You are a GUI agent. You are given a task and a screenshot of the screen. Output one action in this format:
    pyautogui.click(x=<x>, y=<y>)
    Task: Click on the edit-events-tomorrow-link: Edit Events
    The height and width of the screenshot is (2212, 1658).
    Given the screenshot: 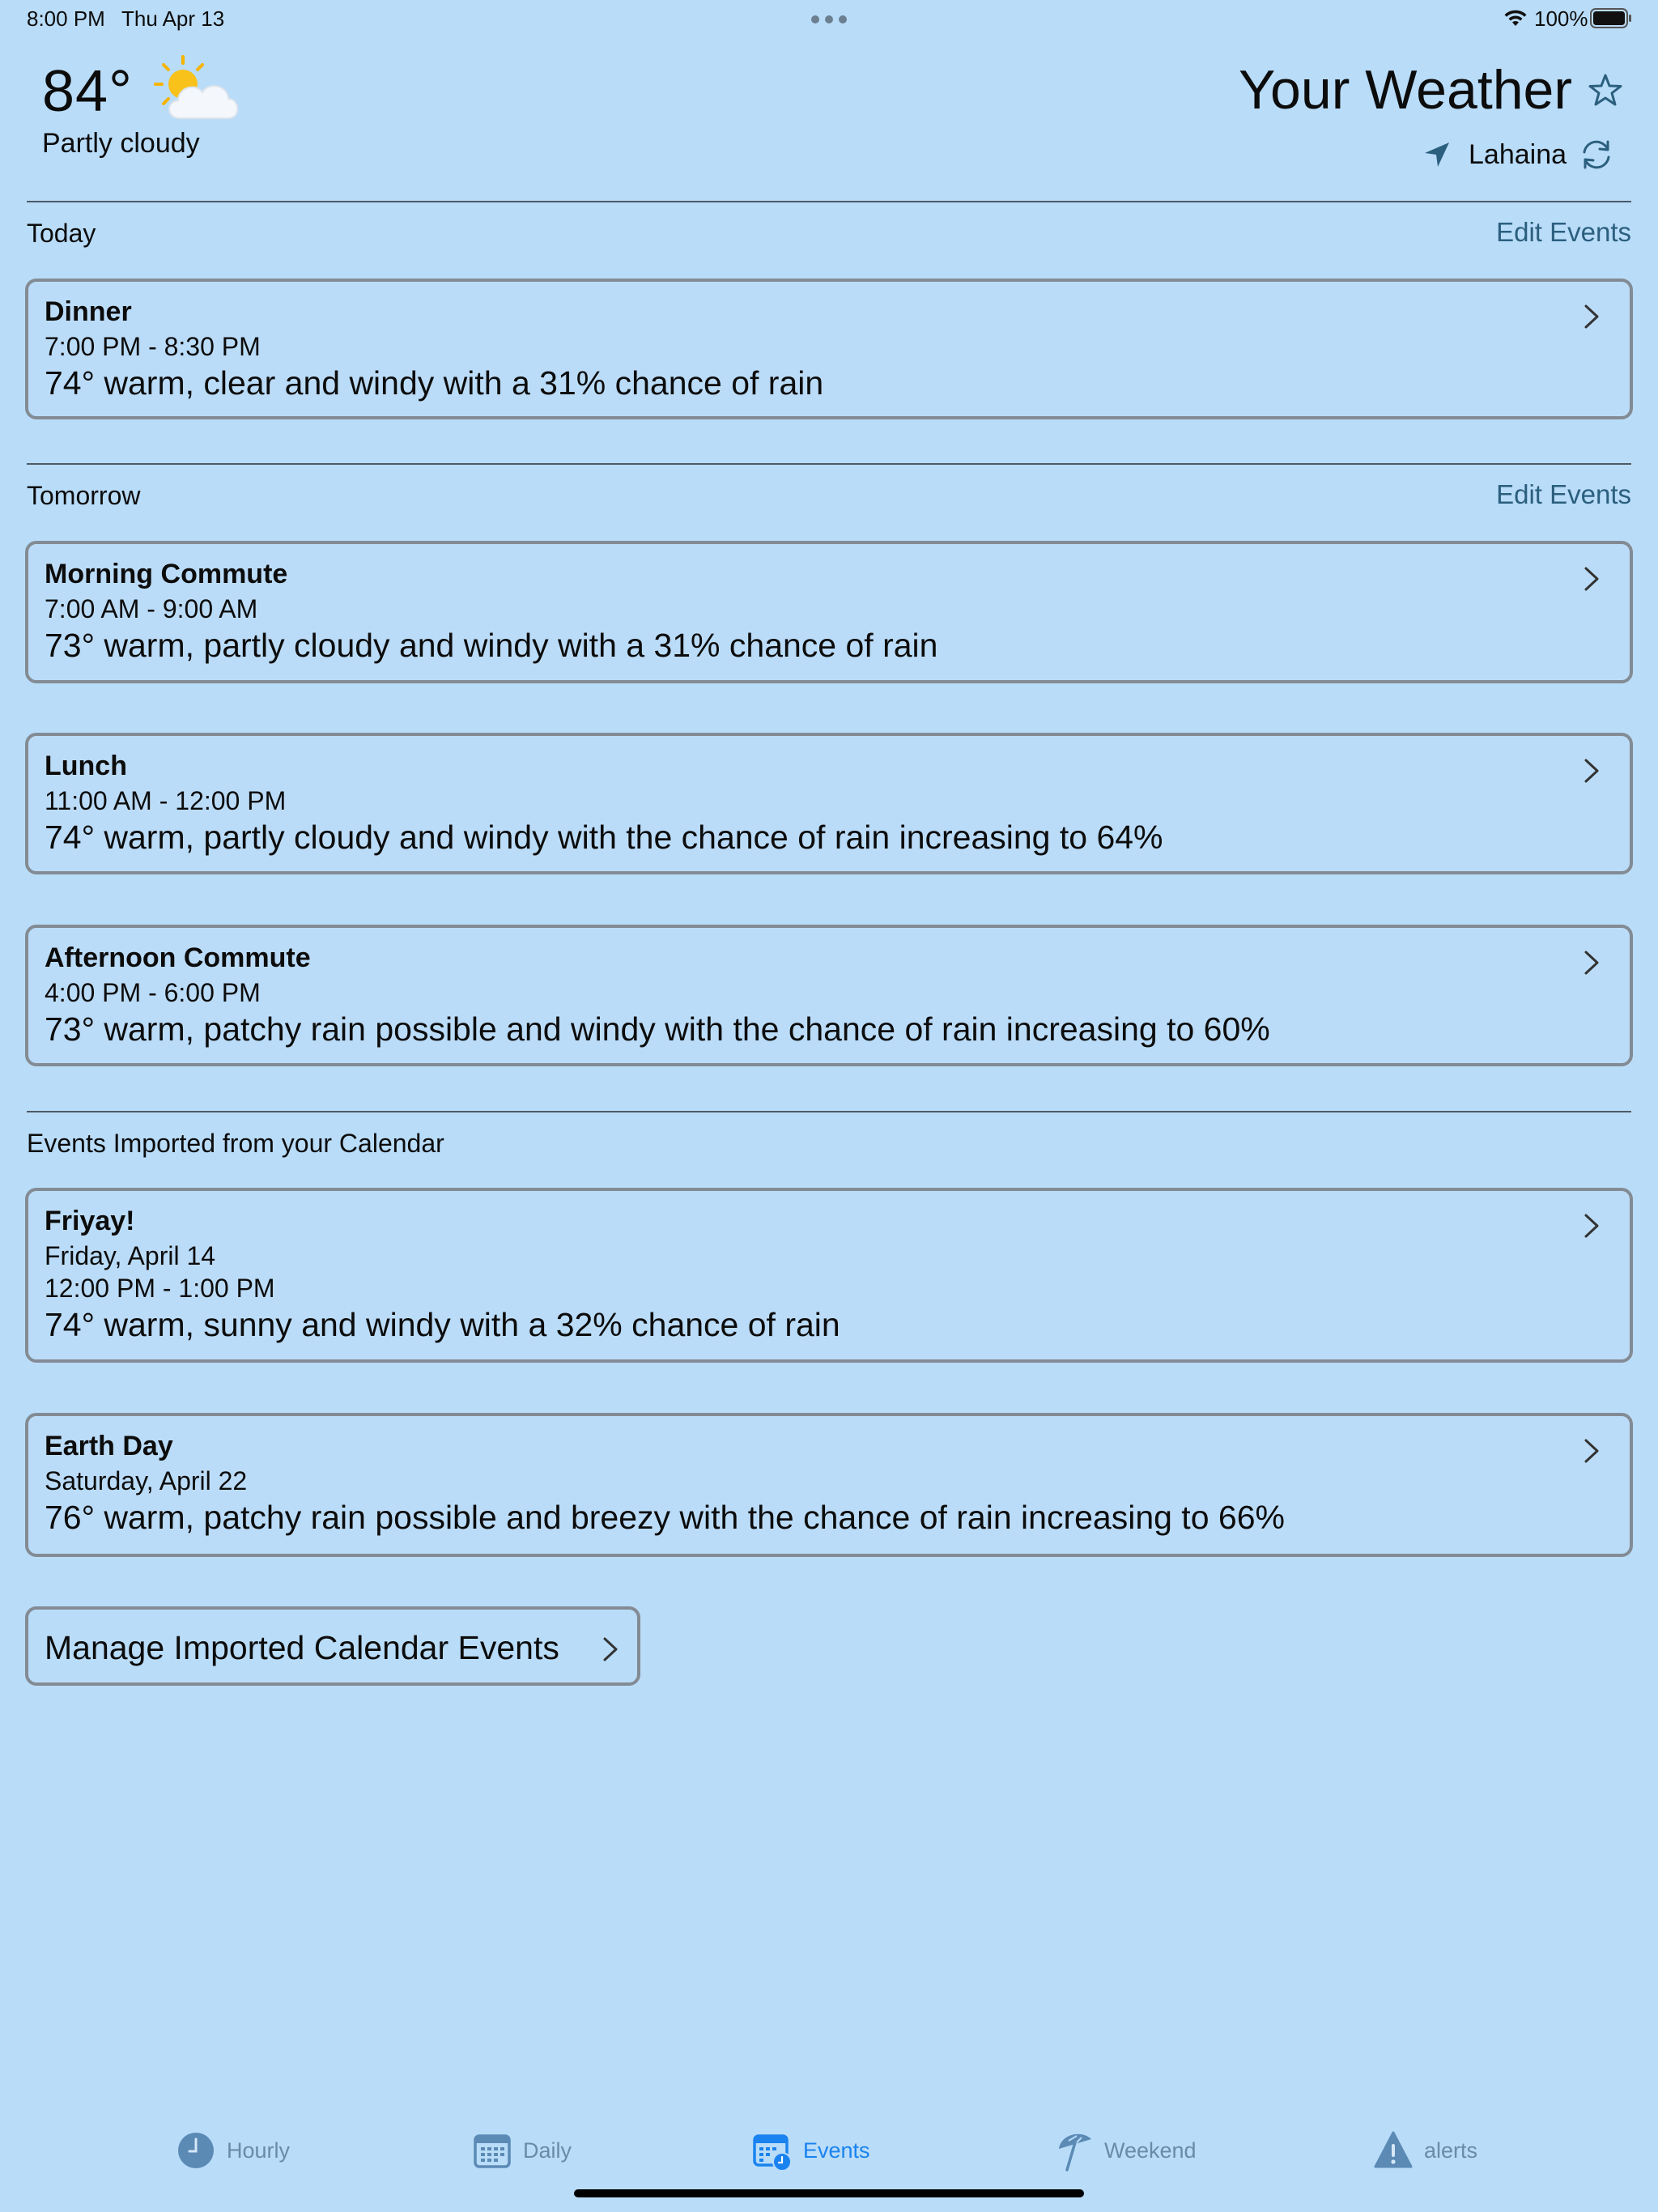 What is the action you would take?
    pyautogui.click(x=1563, y=495)
    